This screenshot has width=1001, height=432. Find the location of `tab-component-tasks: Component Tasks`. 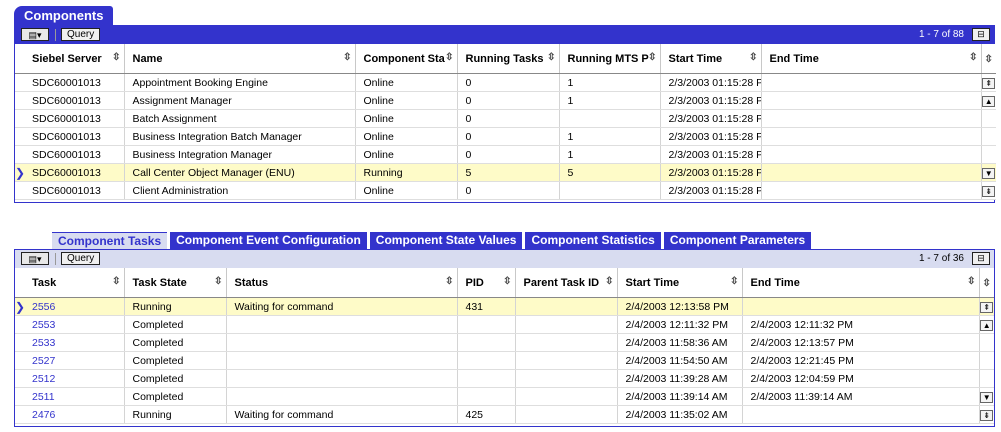

tab-component-tasks: Component Tasks is located at coordinates (110, 240).